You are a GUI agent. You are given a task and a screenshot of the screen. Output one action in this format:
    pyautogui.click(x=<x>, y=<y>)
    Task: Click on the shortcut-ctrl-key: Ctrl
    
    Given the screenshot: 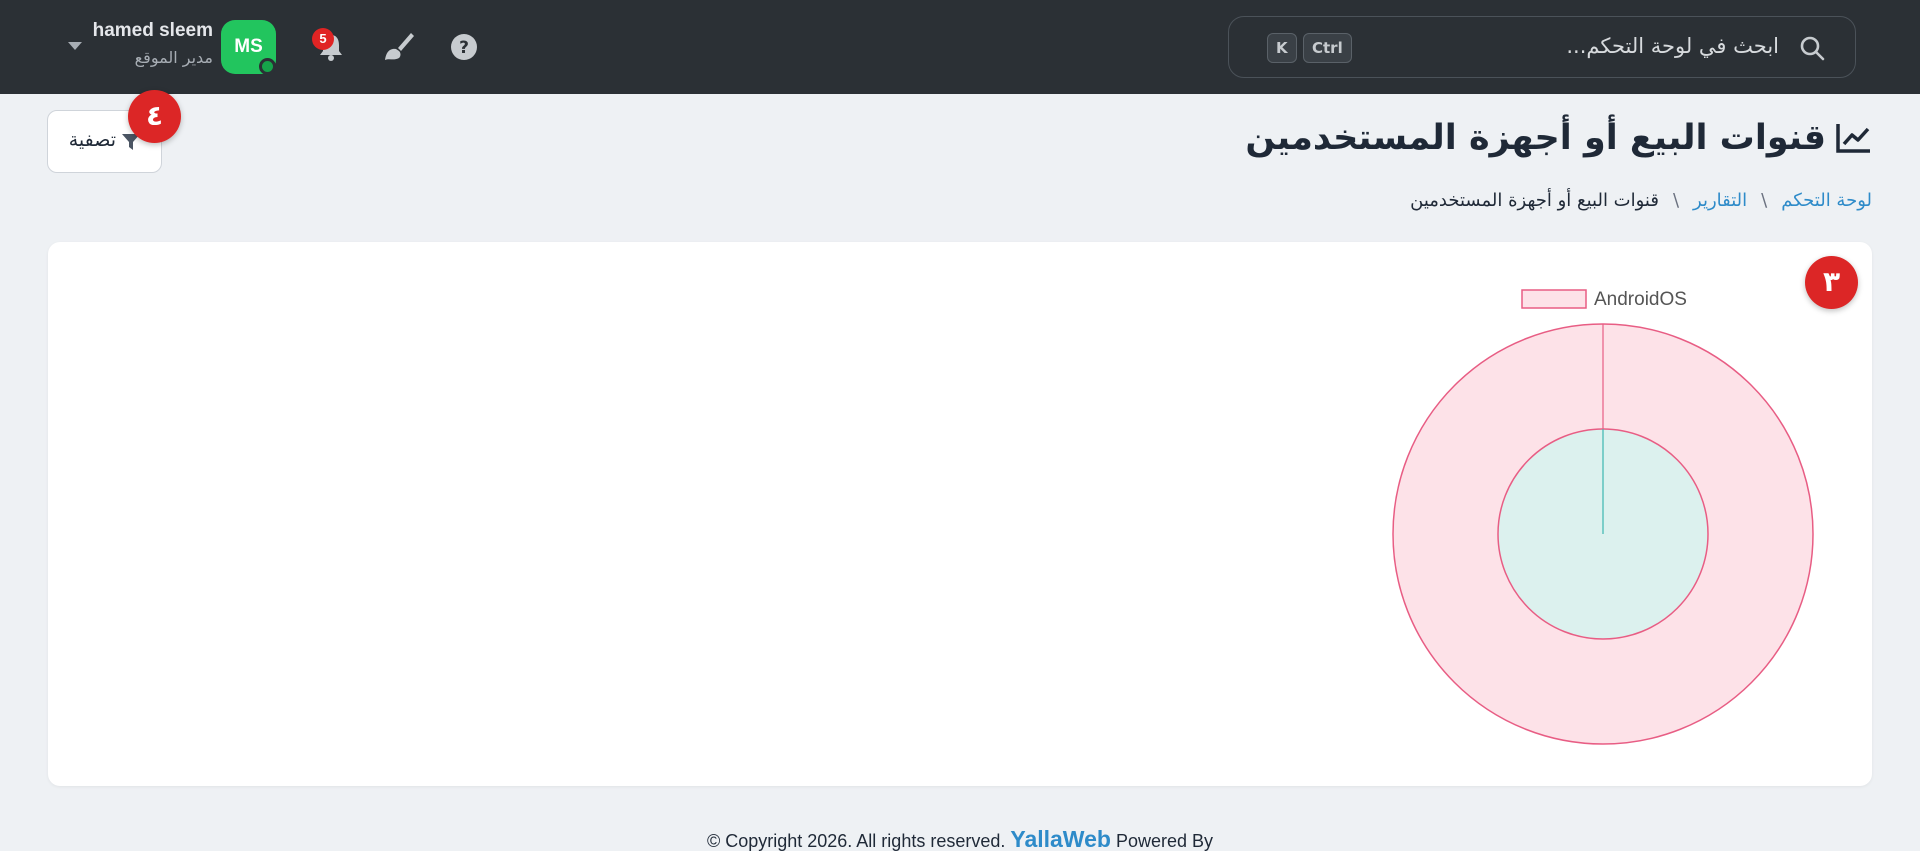 What is the action you would take?
    pyautogui.click(x=1327, y=48)
    